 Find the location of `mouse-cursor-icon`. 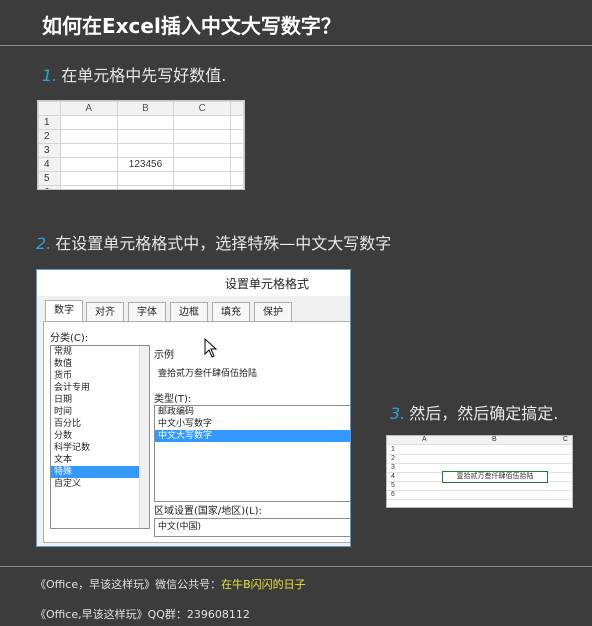

mouse-cursor-icon is located at coordinates (211, 348).